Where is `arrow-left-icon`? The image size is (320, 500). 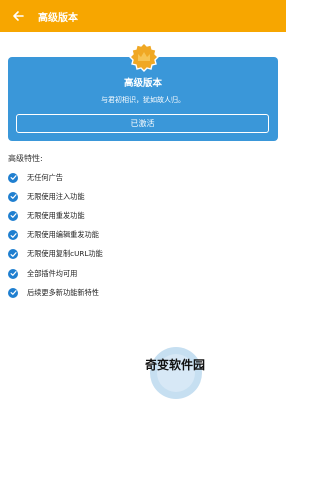
arrow-left-icon is located at coordinates (18, 16).